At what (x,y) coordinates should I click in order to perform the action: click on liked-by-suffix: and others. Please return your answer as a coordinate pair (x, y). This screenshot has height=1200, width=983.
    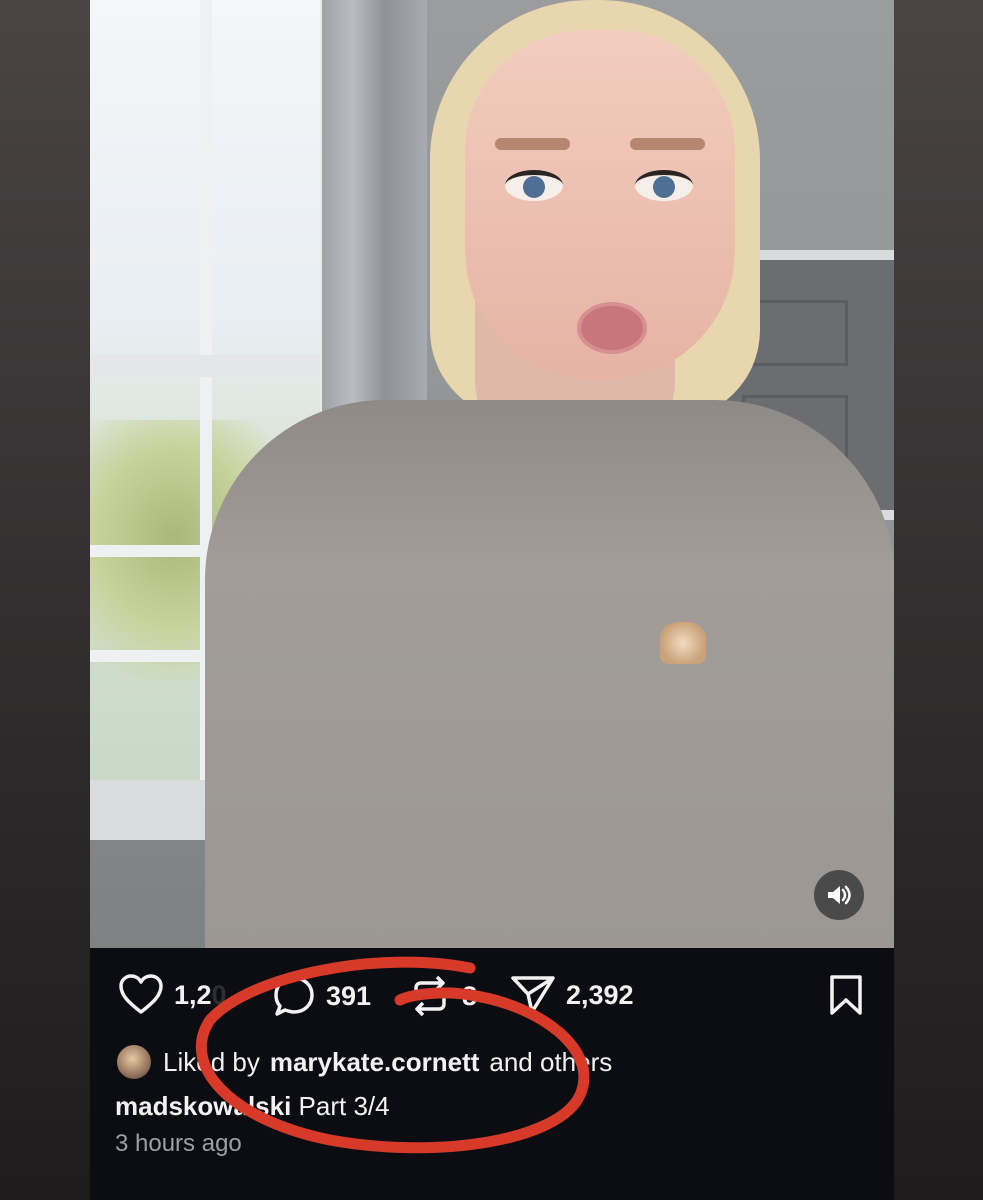
    Looking at the image, I should click on (551, 1061).